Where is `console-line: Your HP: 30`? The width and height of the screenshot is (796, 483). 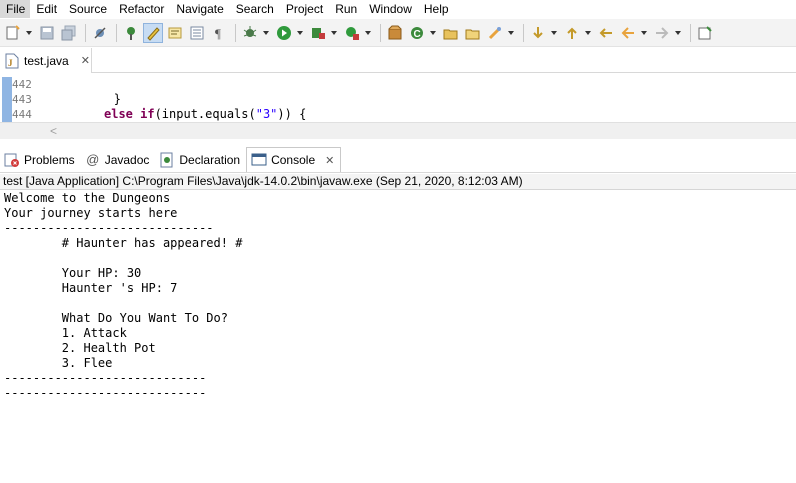
console-line: Your HP: 30 is located at coordinates (73, 273).